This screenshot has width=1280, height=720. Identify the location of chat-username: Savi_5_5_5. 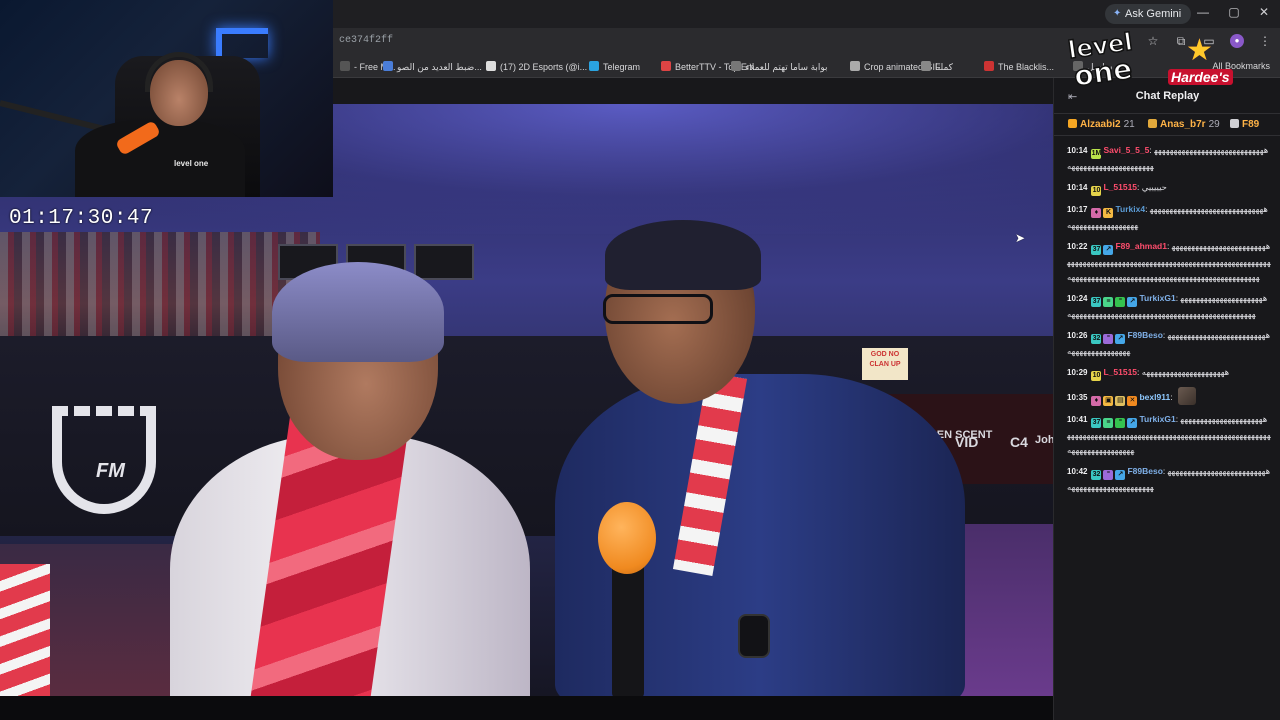
(1126, 150).